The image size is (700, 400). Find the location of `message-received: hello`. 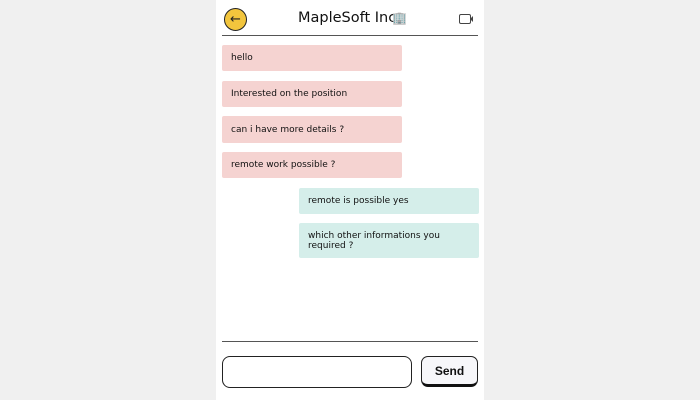

message-received: hello is located at coordinates (312, 58).